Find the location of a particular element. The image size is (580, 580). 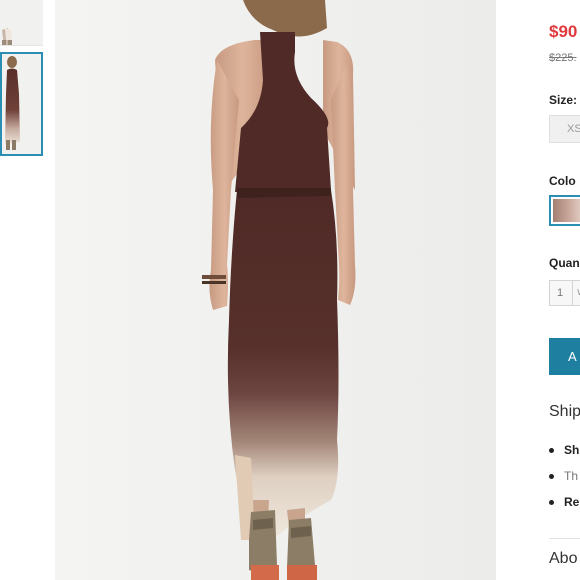

color-label: Colo is located at coordinates (562, 181).